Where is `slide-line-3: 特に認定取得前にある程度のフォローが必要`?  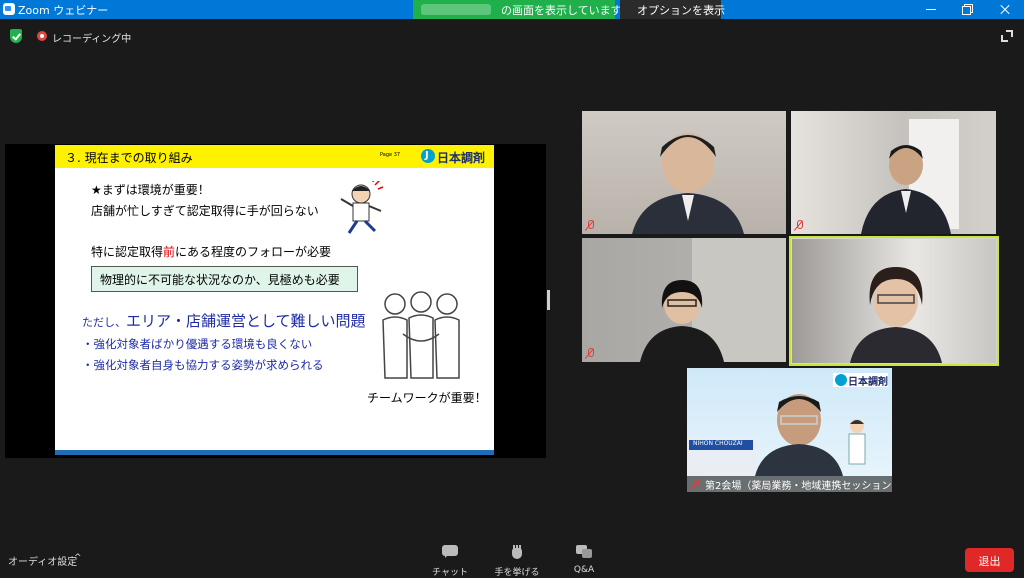
slide-line-3: 特に認定取得前にある程度のフォローが必要 is located at coordinates (211, 251).